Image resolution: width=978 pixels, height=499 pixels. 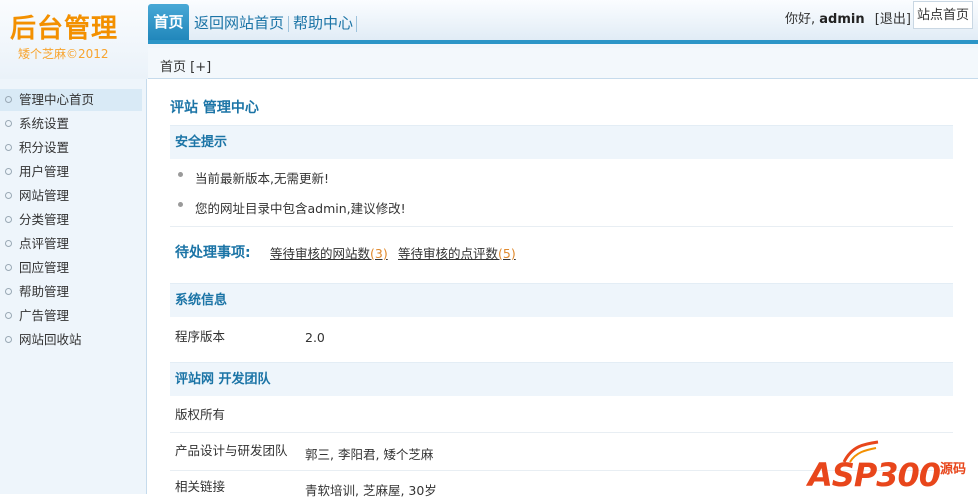 I want to click on sidebar-item-recycle-bin: 网站回收站, so click(x=71, y=340).